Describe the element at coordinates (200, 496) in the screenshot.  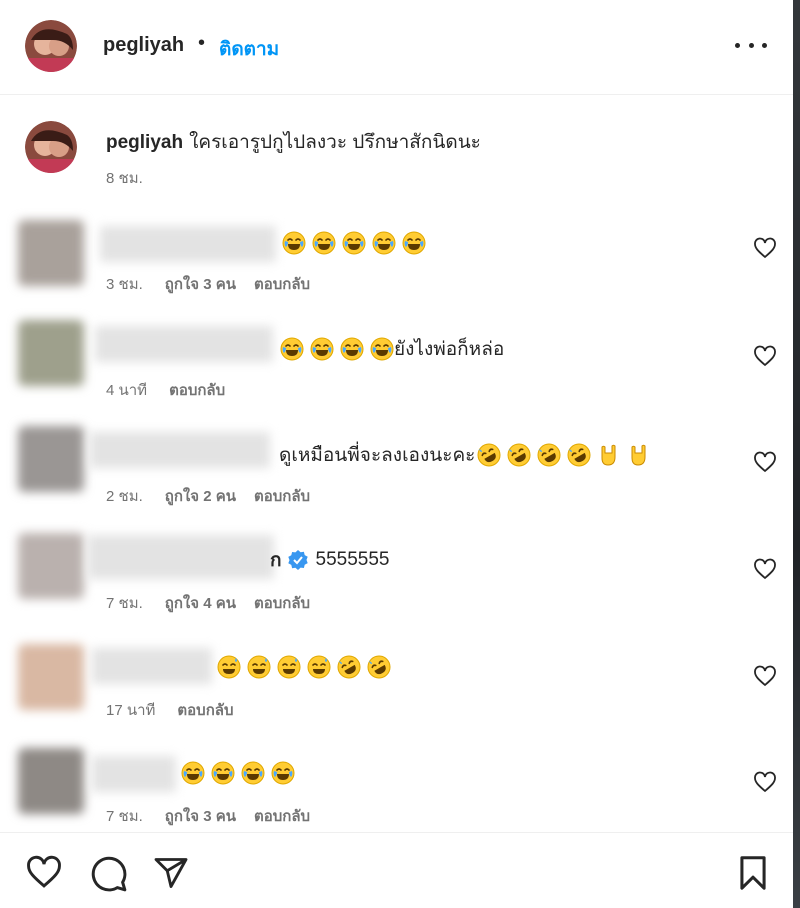
I see `comment-likes: ถูกใจ 2 คน` at that location.